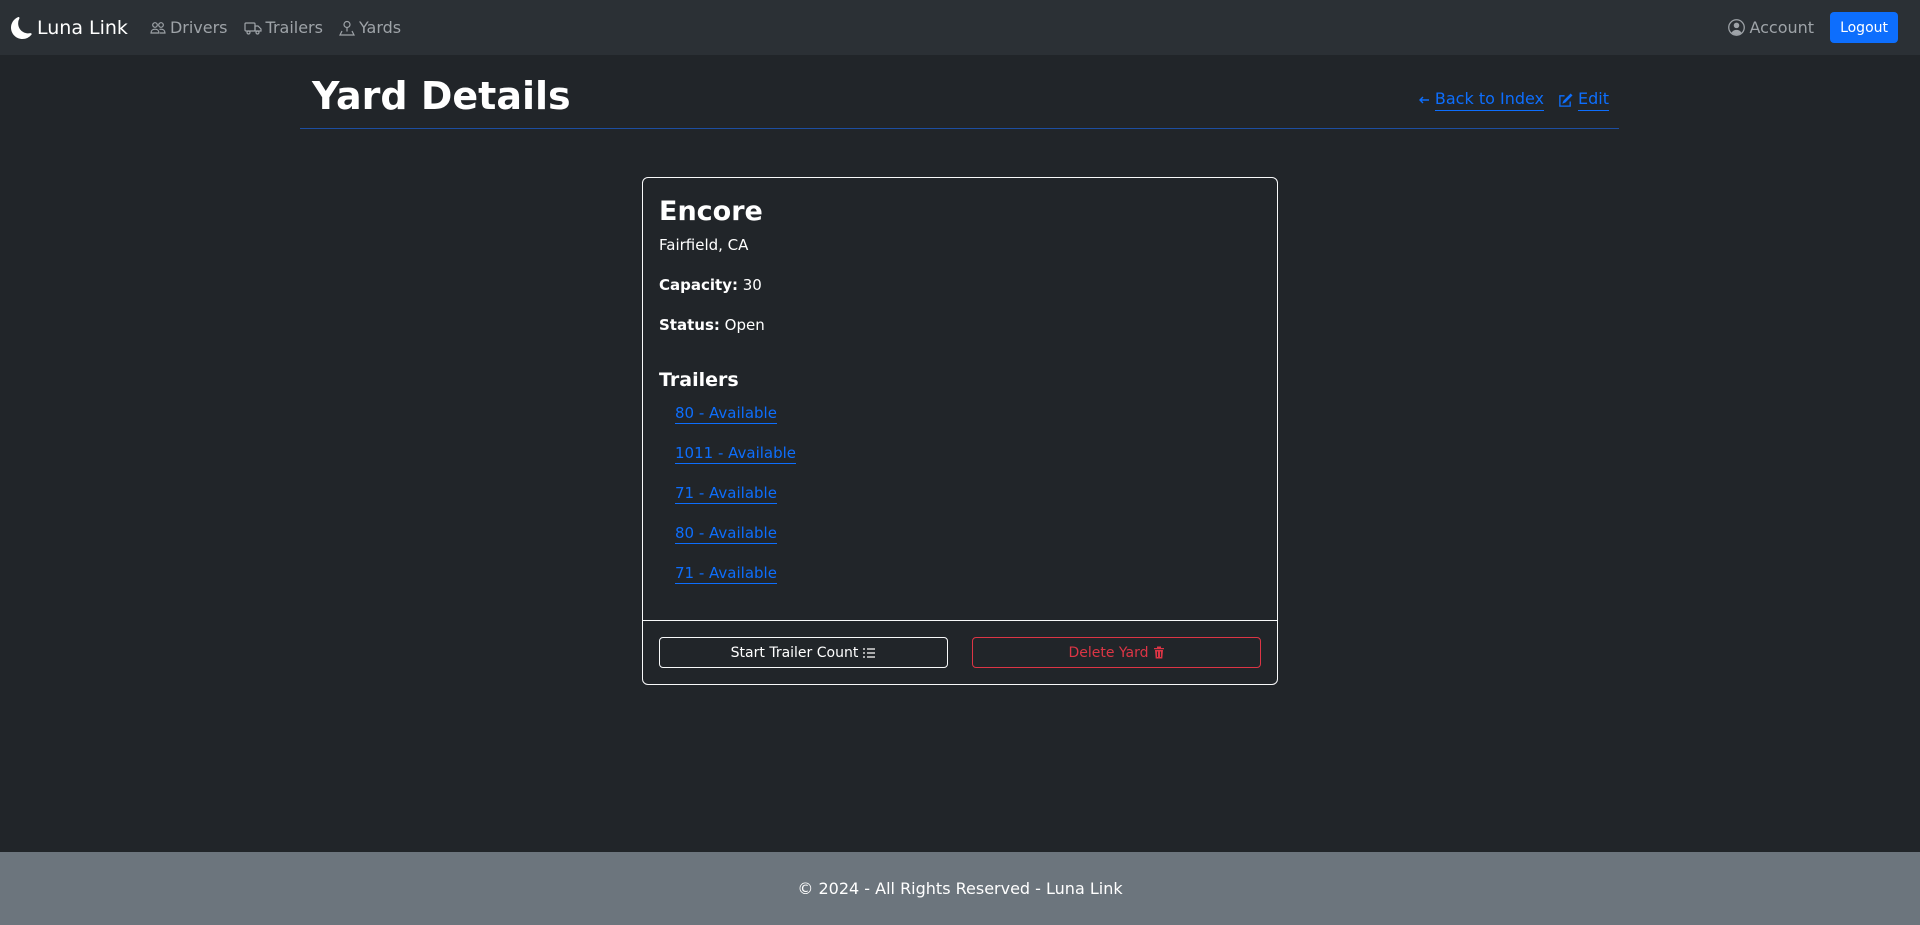  I want to click on nav-right: Account Logout, so click(1813, 27).